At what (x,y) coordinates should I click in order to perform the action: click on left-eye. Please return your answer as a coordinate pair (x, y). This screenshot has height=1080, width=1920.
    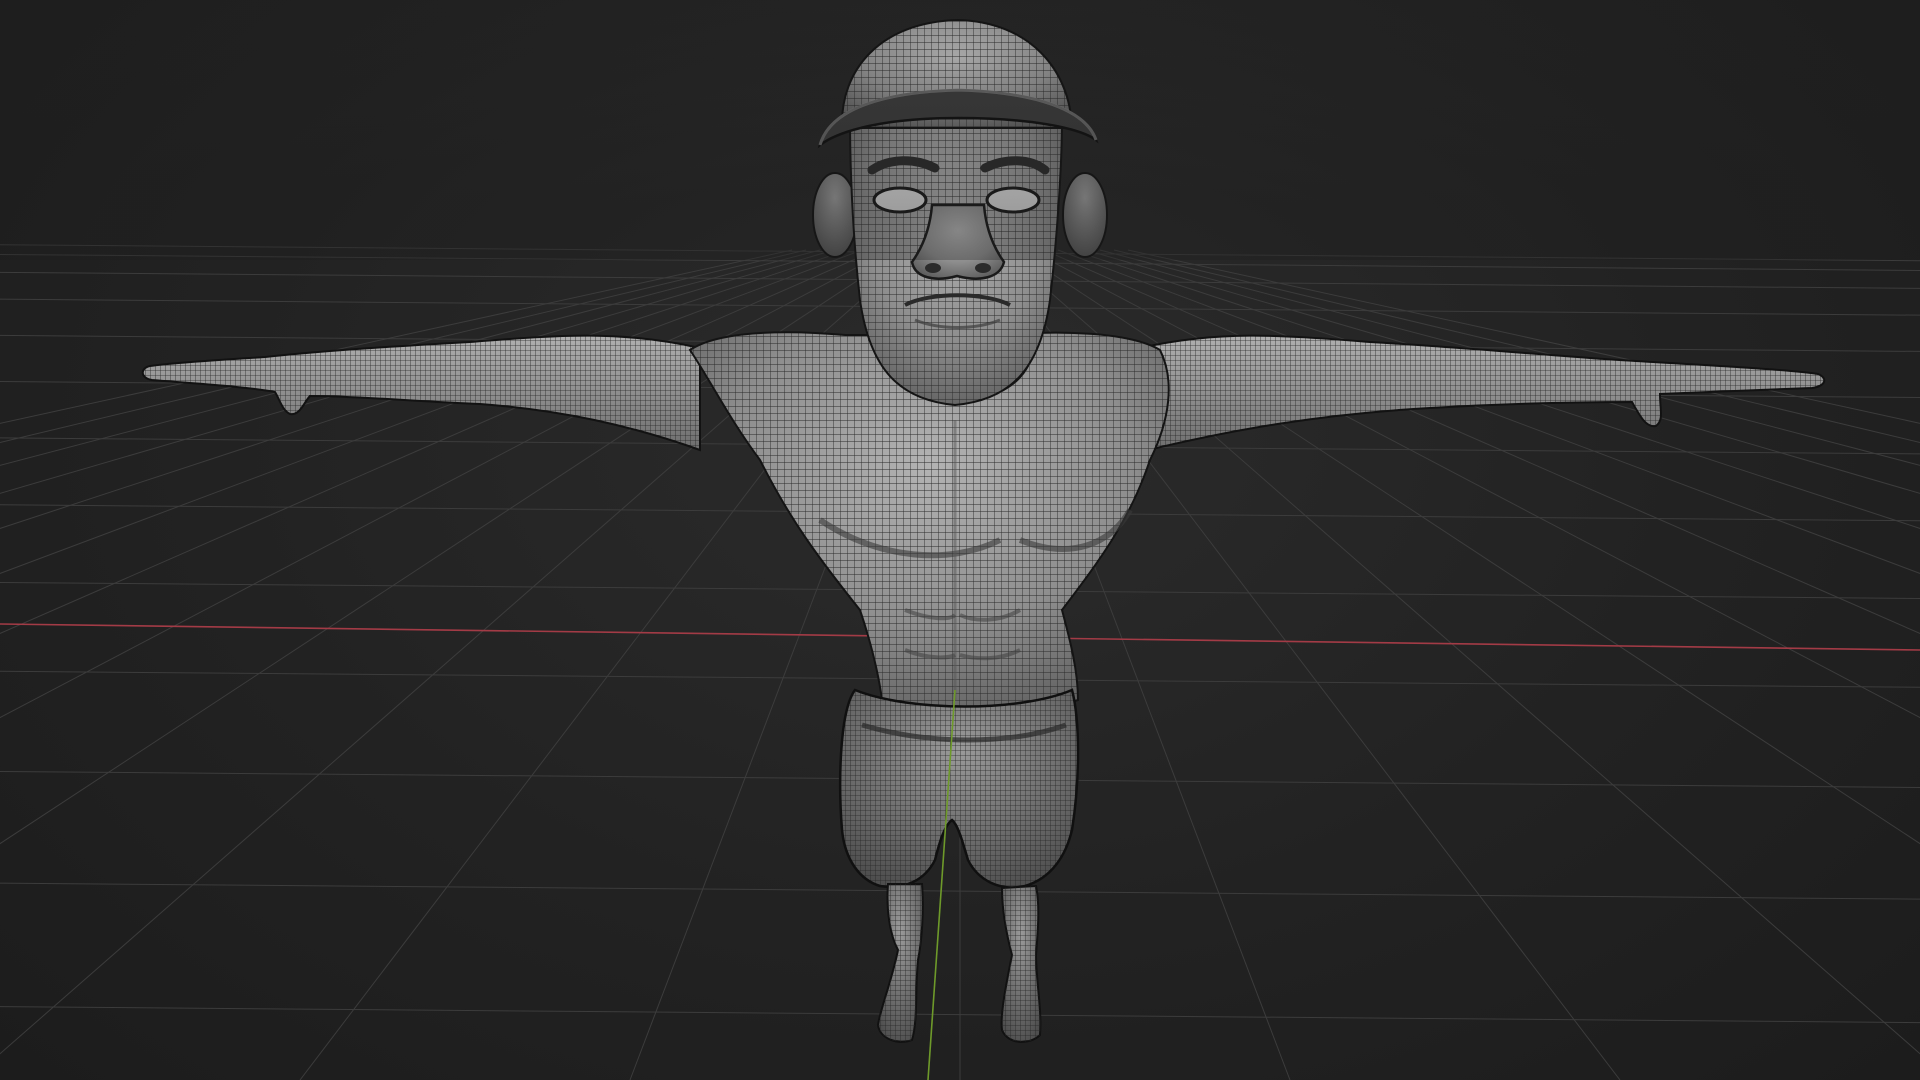
    Looking at the image, I should click on (900, 200).